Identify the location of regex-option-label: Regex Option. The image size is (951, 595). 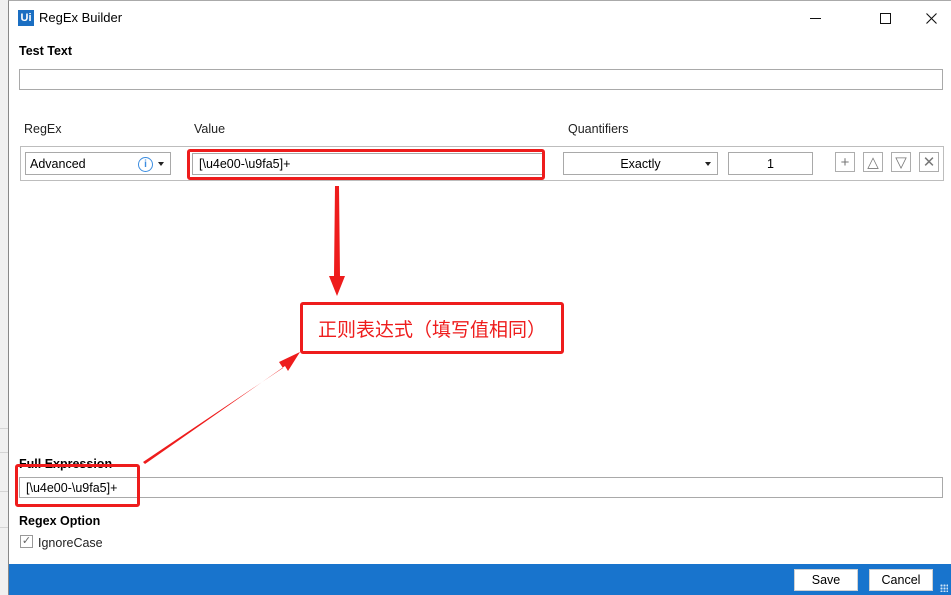
(60, 521).